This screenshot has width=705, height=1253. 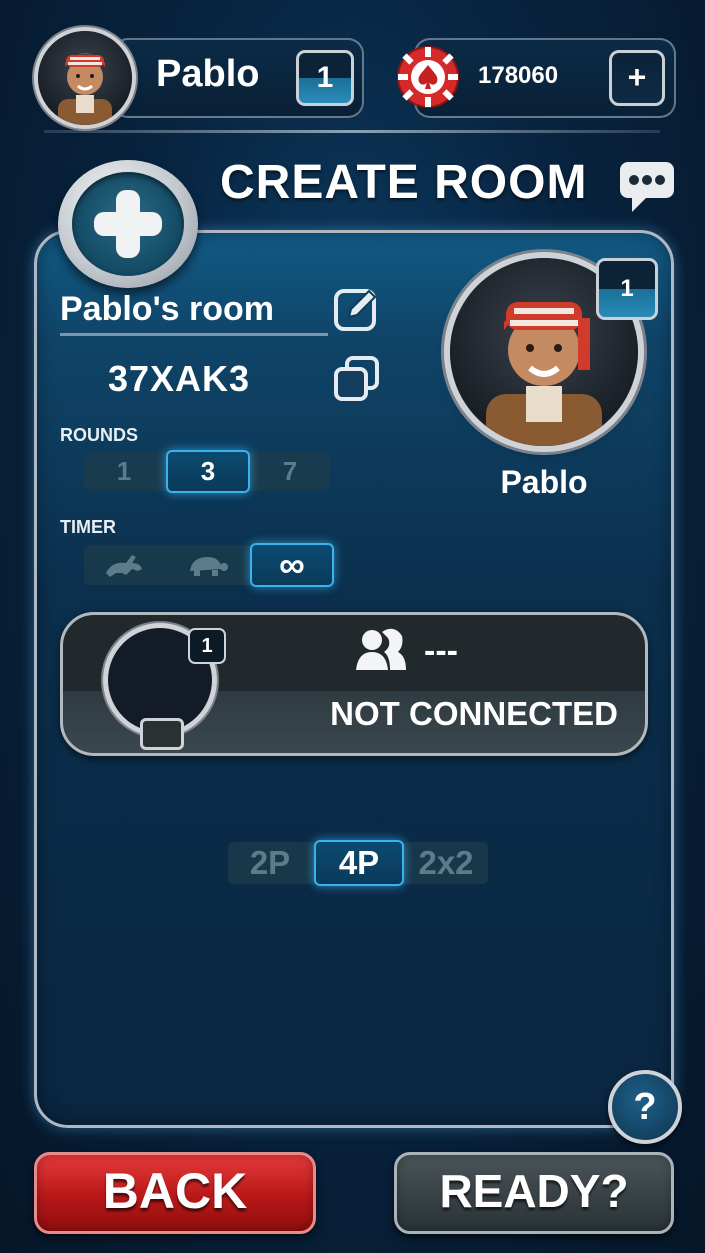 What do you see at coordinates (208, 74) in the screenshot?
I see `player-name: Pablo` at bounding box center [208, 74].